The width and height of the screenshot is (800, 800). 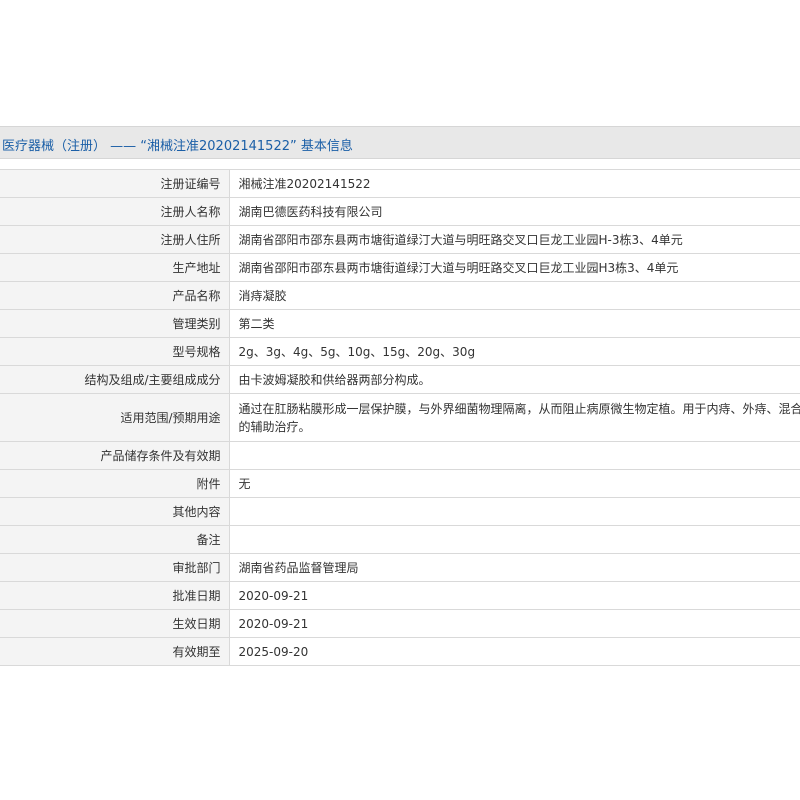 What do you see at coordinates (514, 295) in the screenshot?
I see `row-value-product-name: 消痔凝胶` at bounding box center [514, 295].